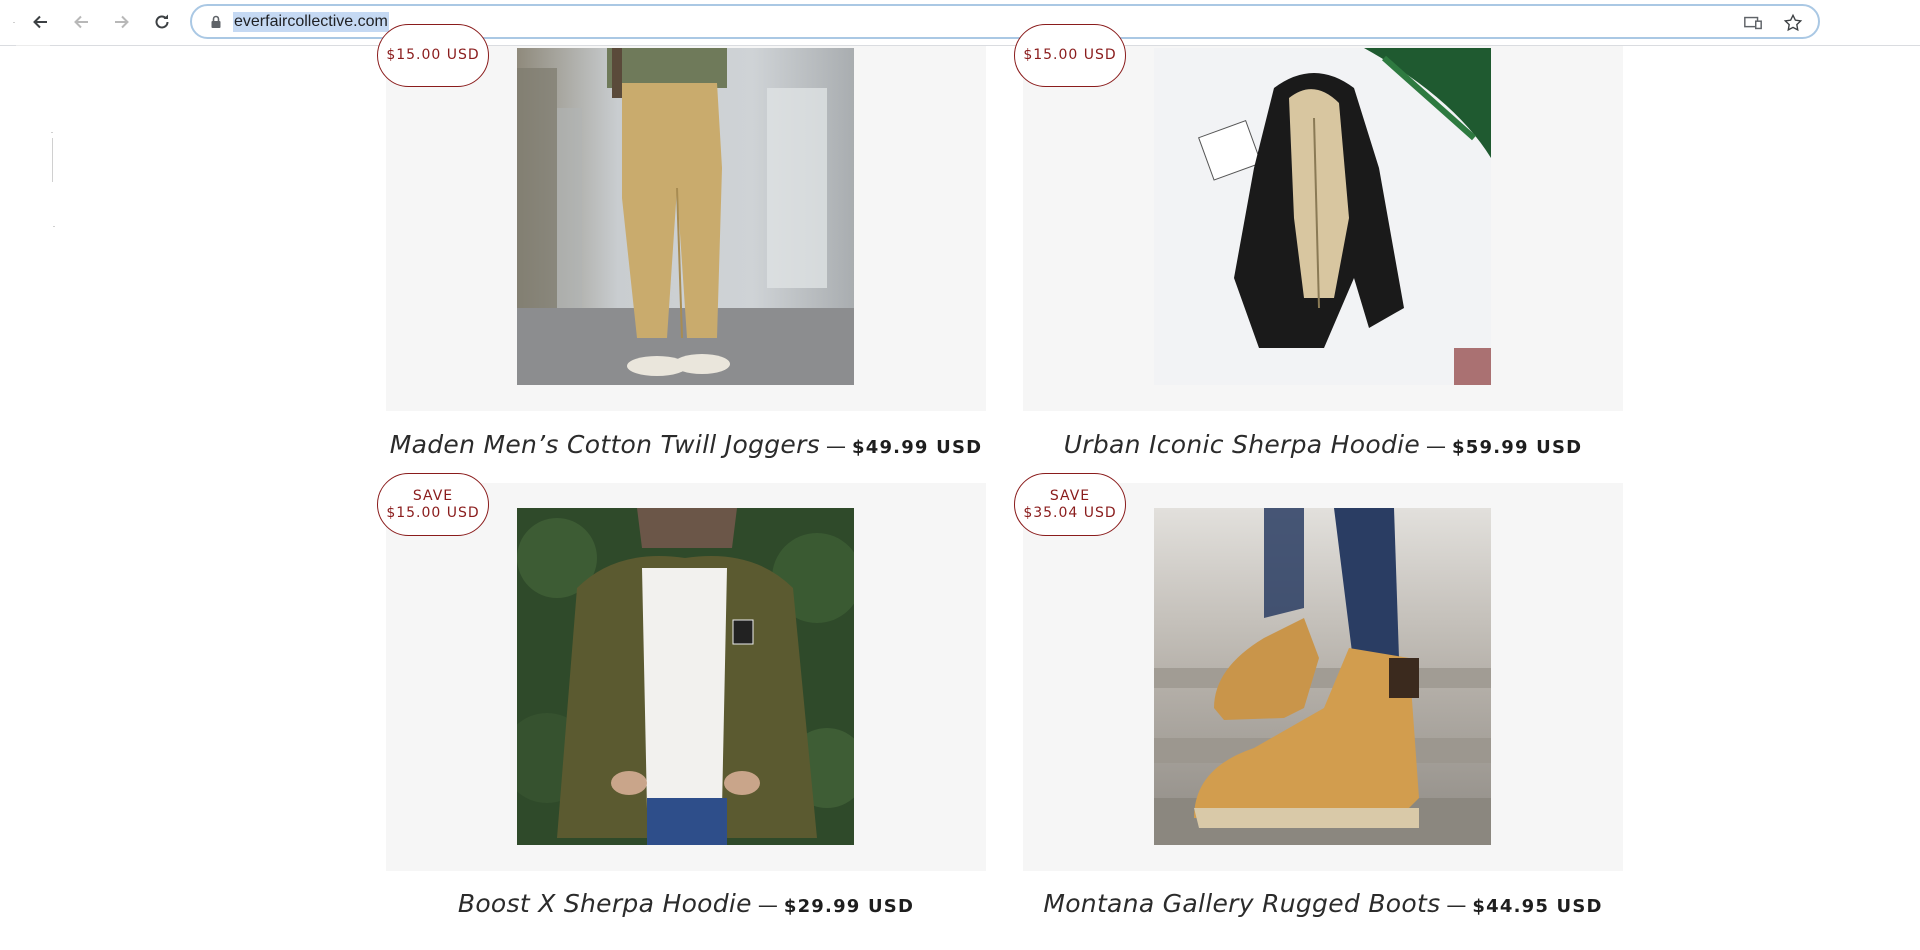 The width and height of the screenshot is (1920, 950). I want to click on cast-icon, so click(1753, 23).